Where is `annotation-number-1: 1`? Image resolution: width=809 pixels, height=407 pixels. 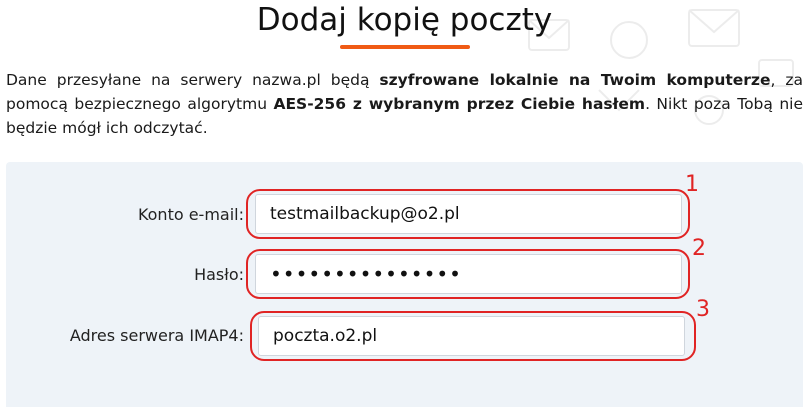 annotation-number-1: 1 is located at coordinates (692, 184).